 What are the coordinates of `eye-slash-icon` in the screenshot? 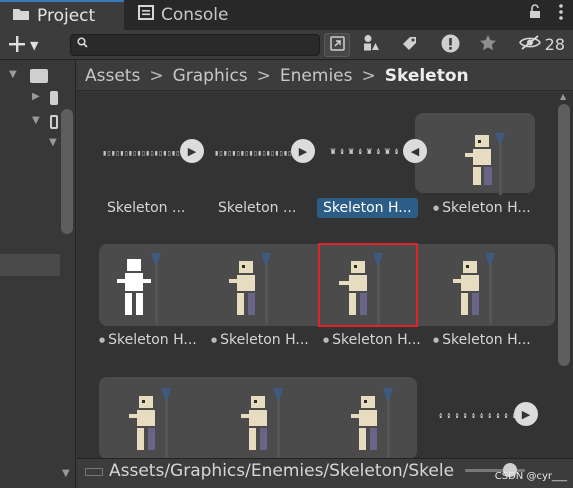 It's located at (529, 44).